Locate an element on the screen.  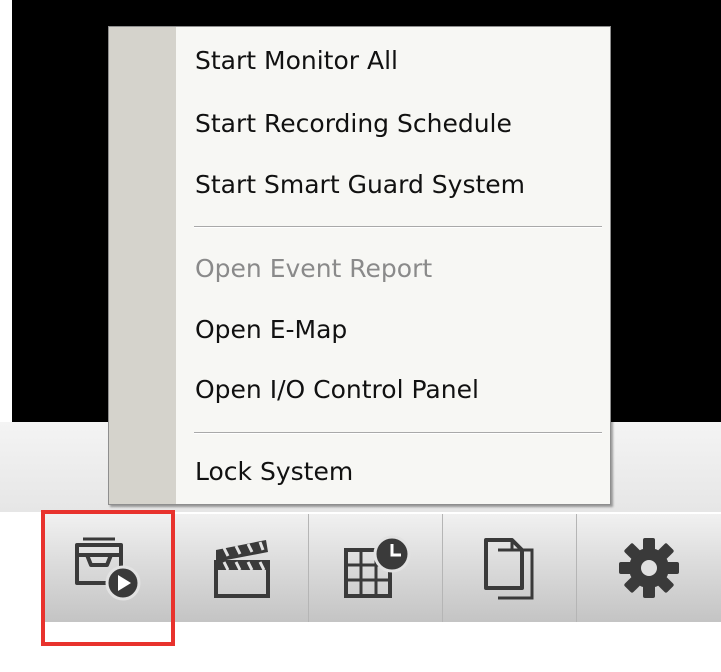
menu-item-start-monitor-all: Start Monitor All is located at coordinates (395, 61).